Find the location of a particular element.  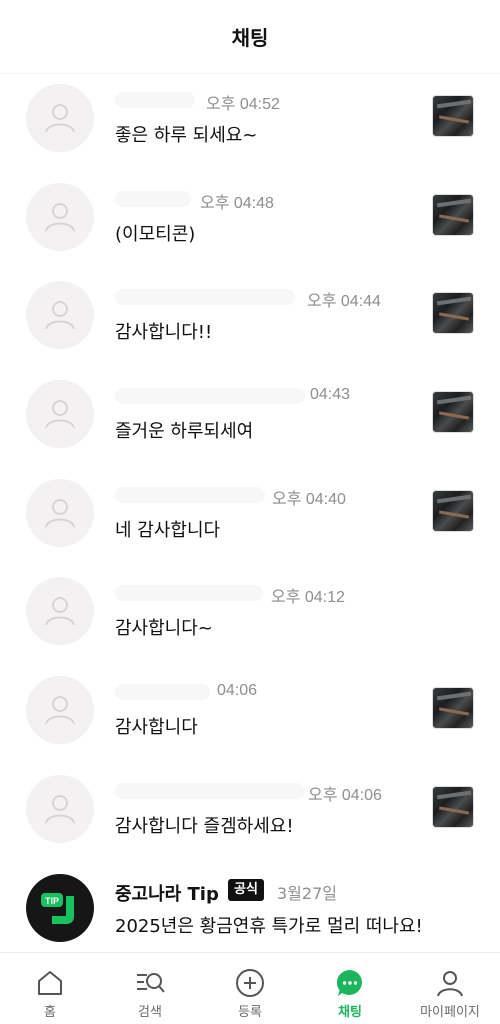

home-icon is located at coordinates (50, 983).